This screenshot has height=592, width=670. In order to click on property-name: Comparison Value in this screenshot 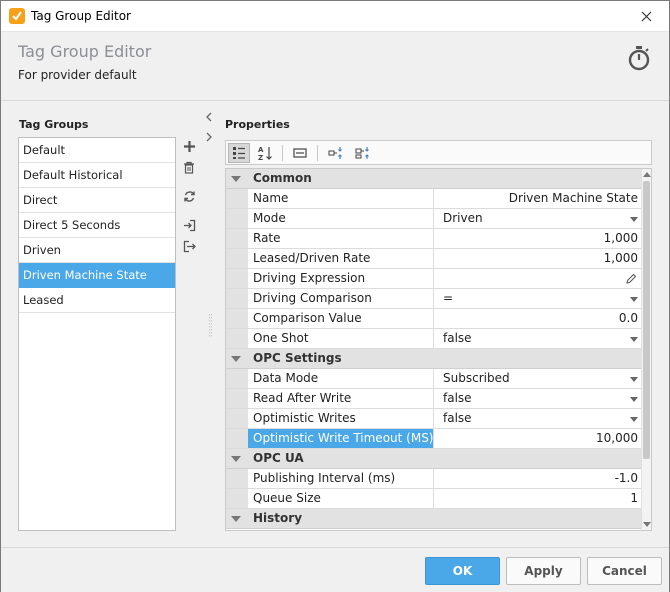, I will do `click(341, 318)`.